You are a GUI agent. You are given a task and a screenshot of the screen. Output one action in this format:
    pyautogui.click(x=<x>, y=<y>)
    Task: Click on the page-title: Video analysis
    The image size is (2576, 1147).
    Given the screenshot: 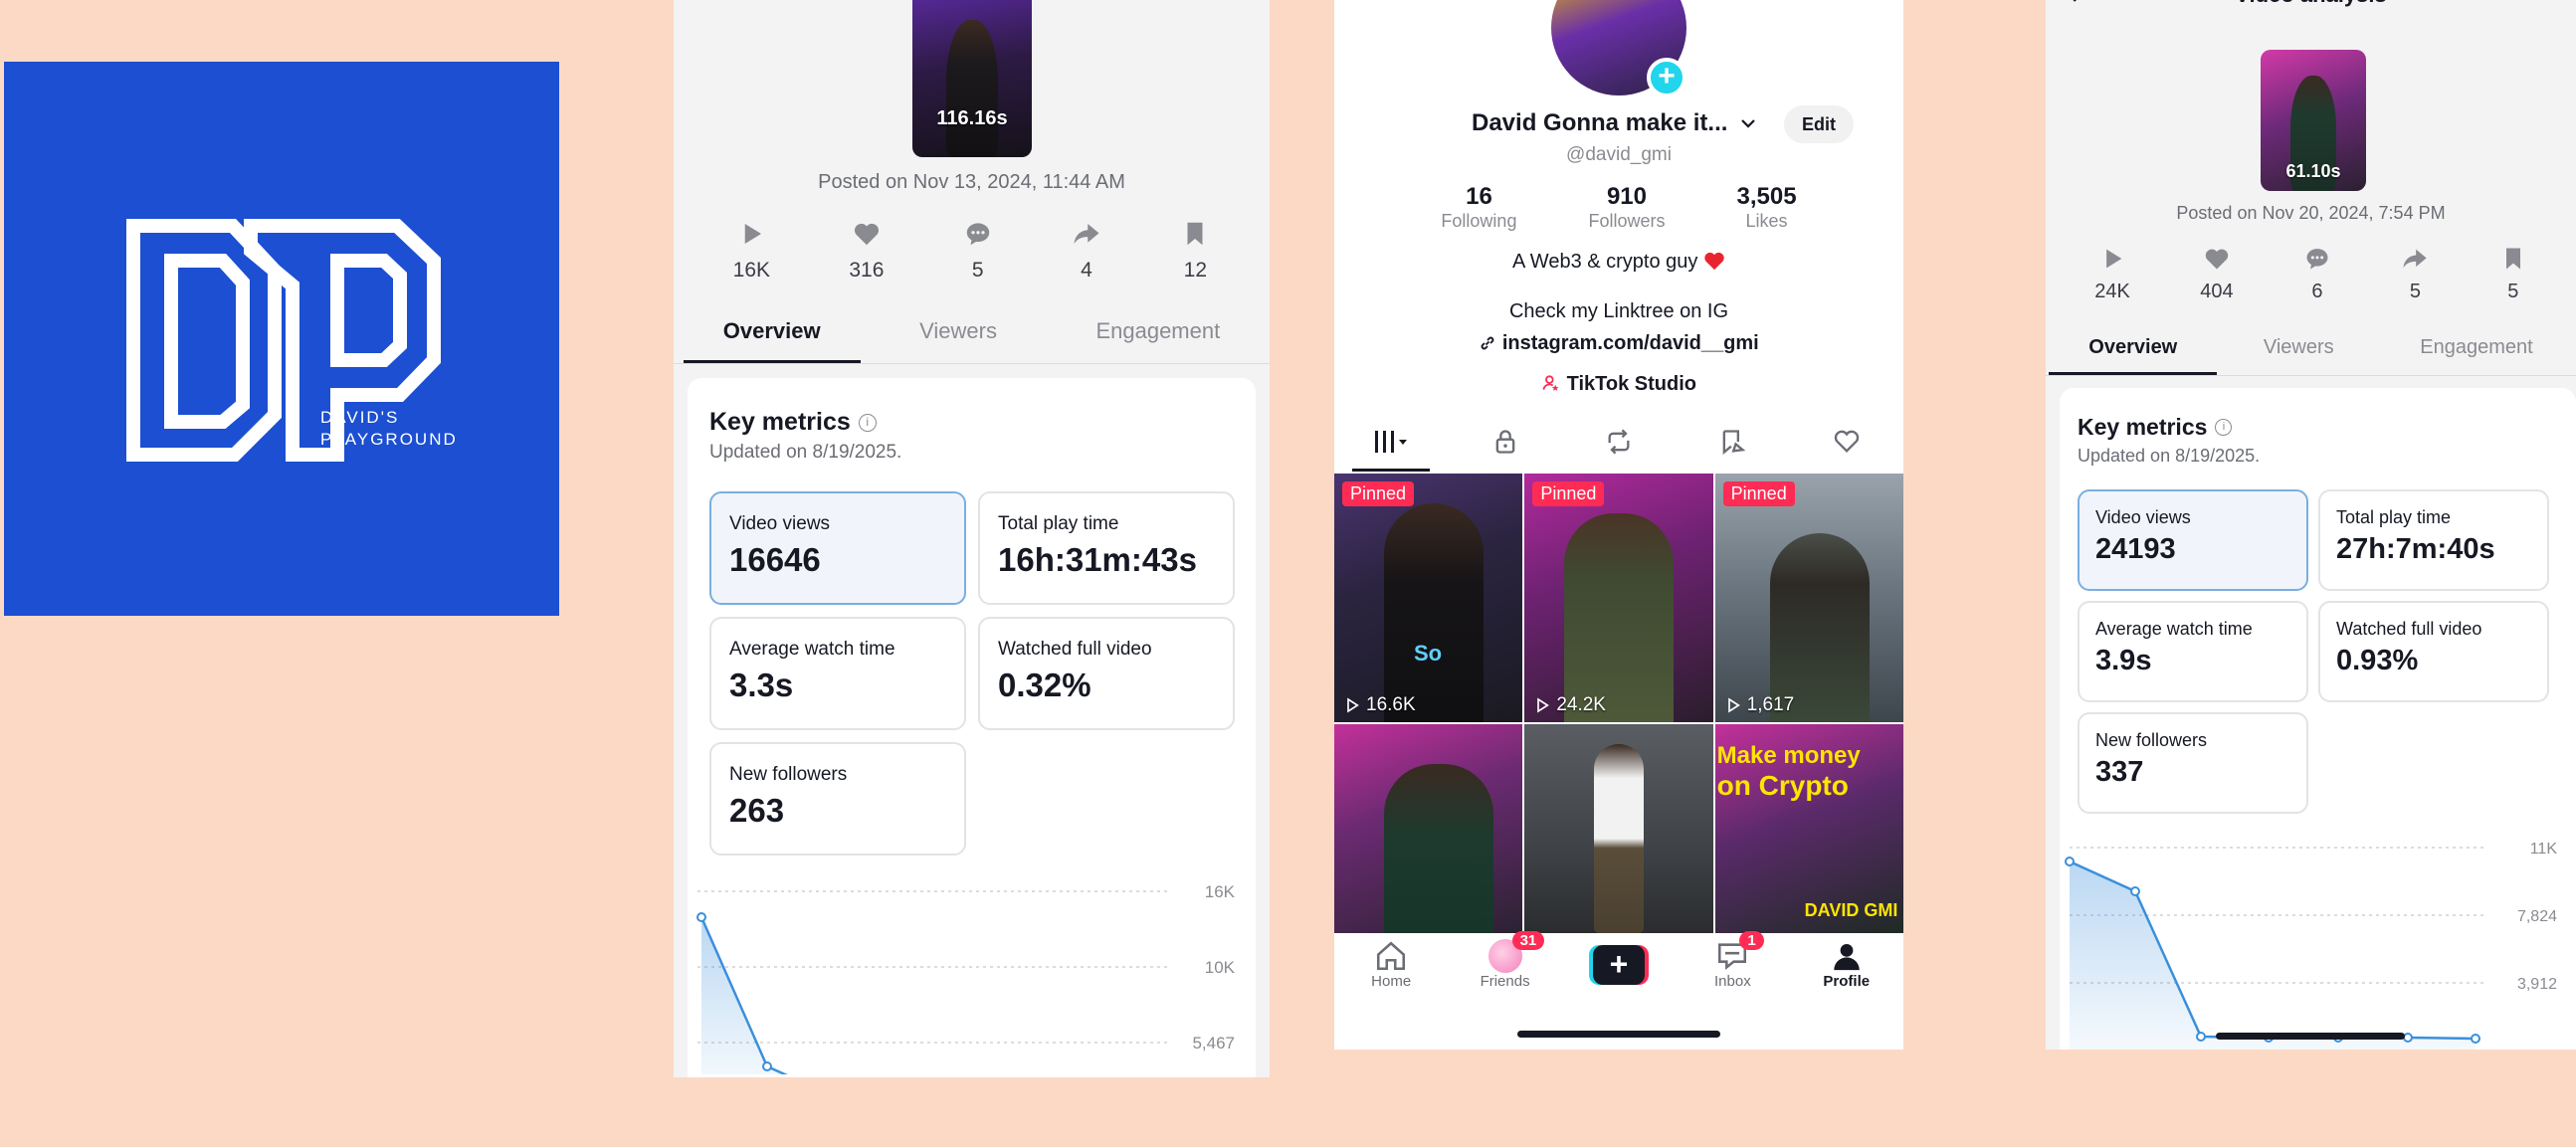 What is the action you would take?
    pyautogui.click(x=2311, y=4)
    